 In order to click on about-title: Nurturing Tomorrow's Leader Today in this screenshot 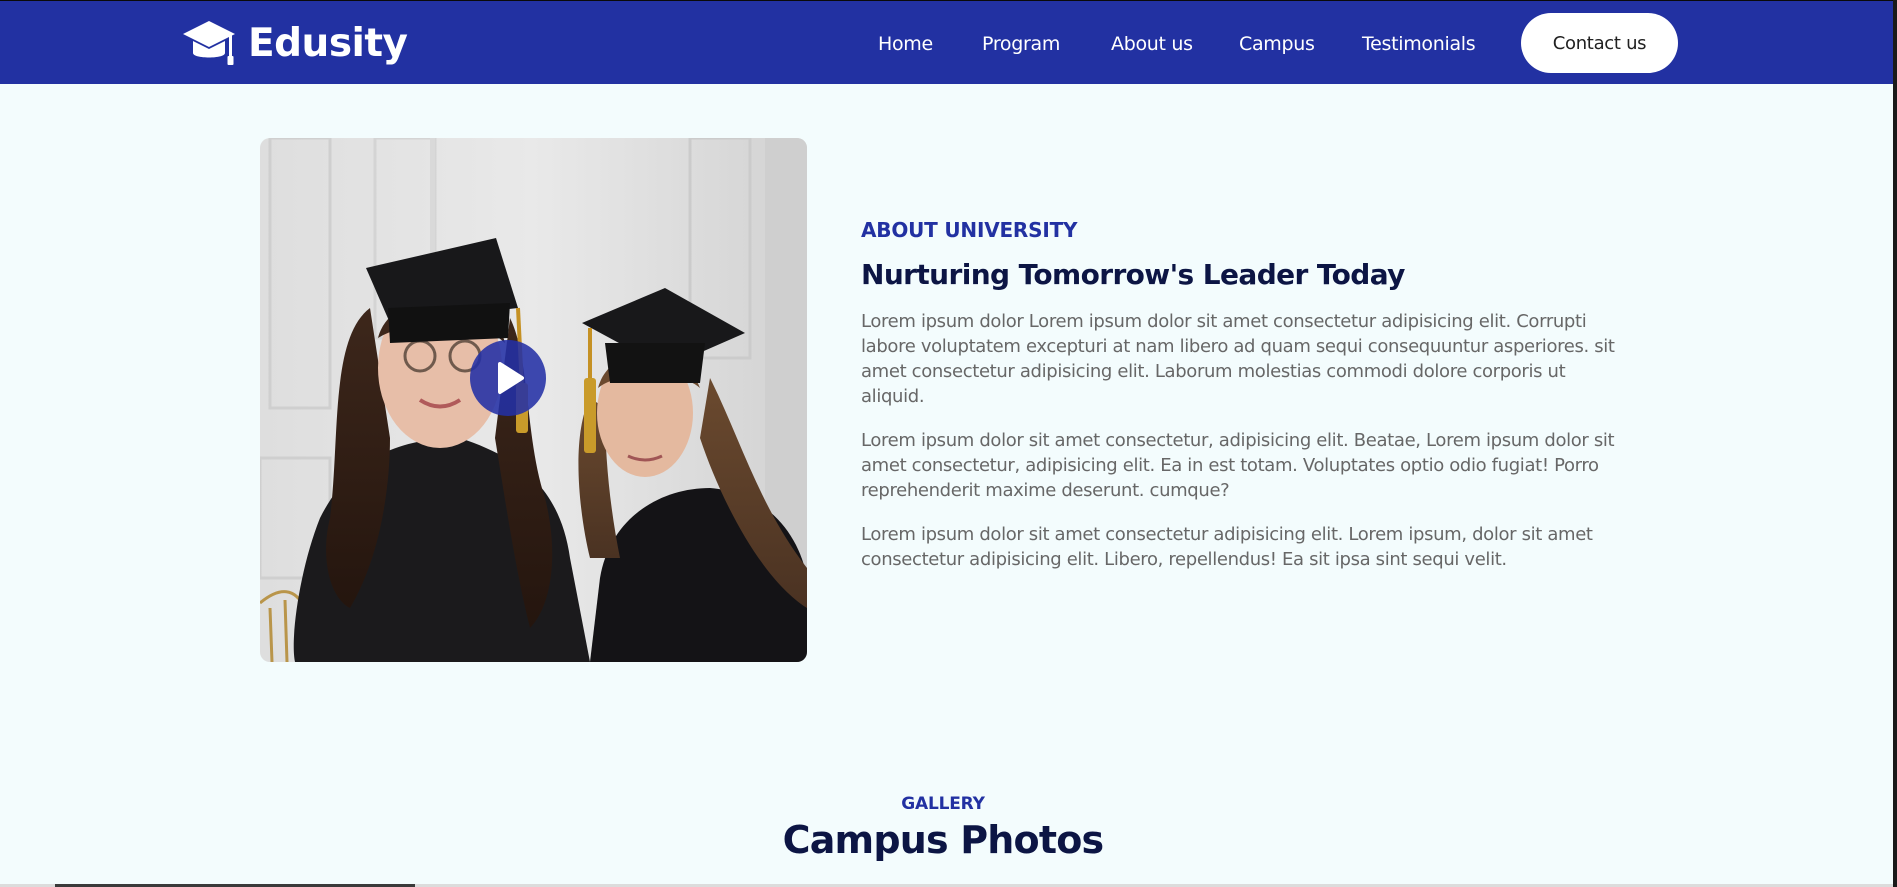, I will do `click(1133, 274)`.